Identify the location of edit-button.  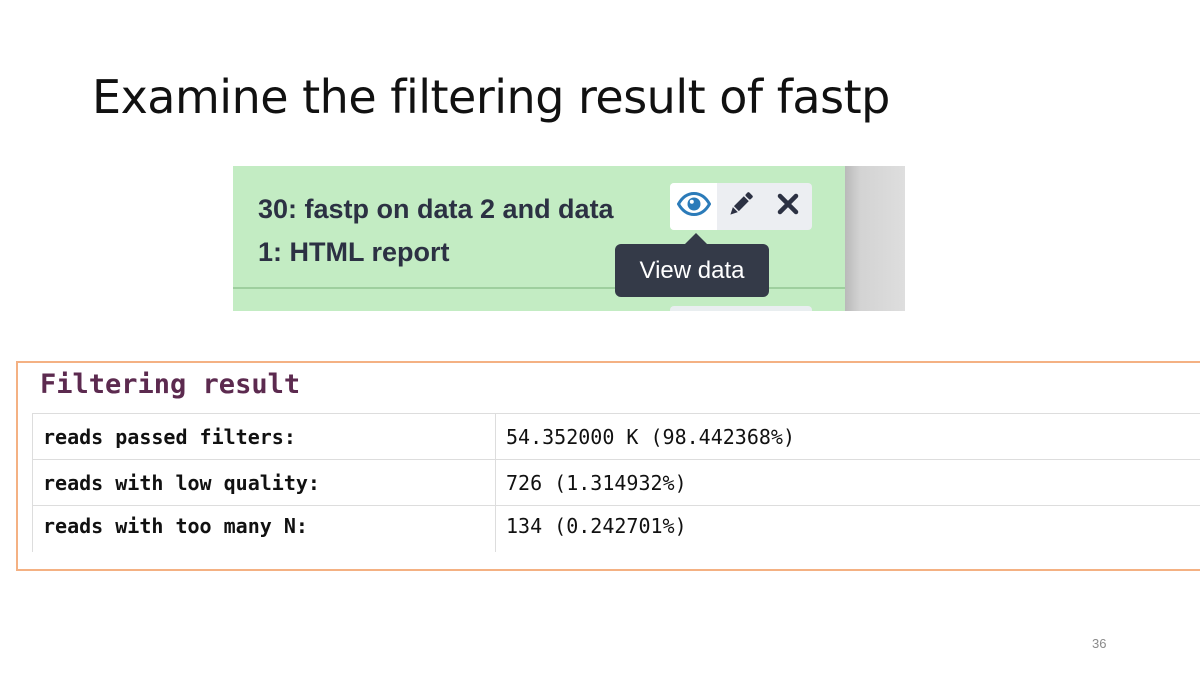
(740, 206).